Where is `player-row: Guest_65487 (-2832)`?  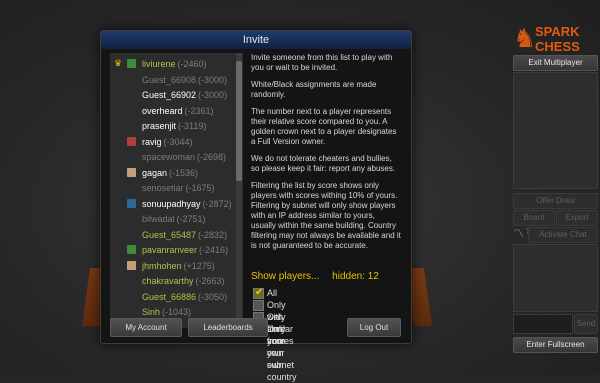
player-row: Guest_65487 (-2832) is located at coordinates (176, 235).